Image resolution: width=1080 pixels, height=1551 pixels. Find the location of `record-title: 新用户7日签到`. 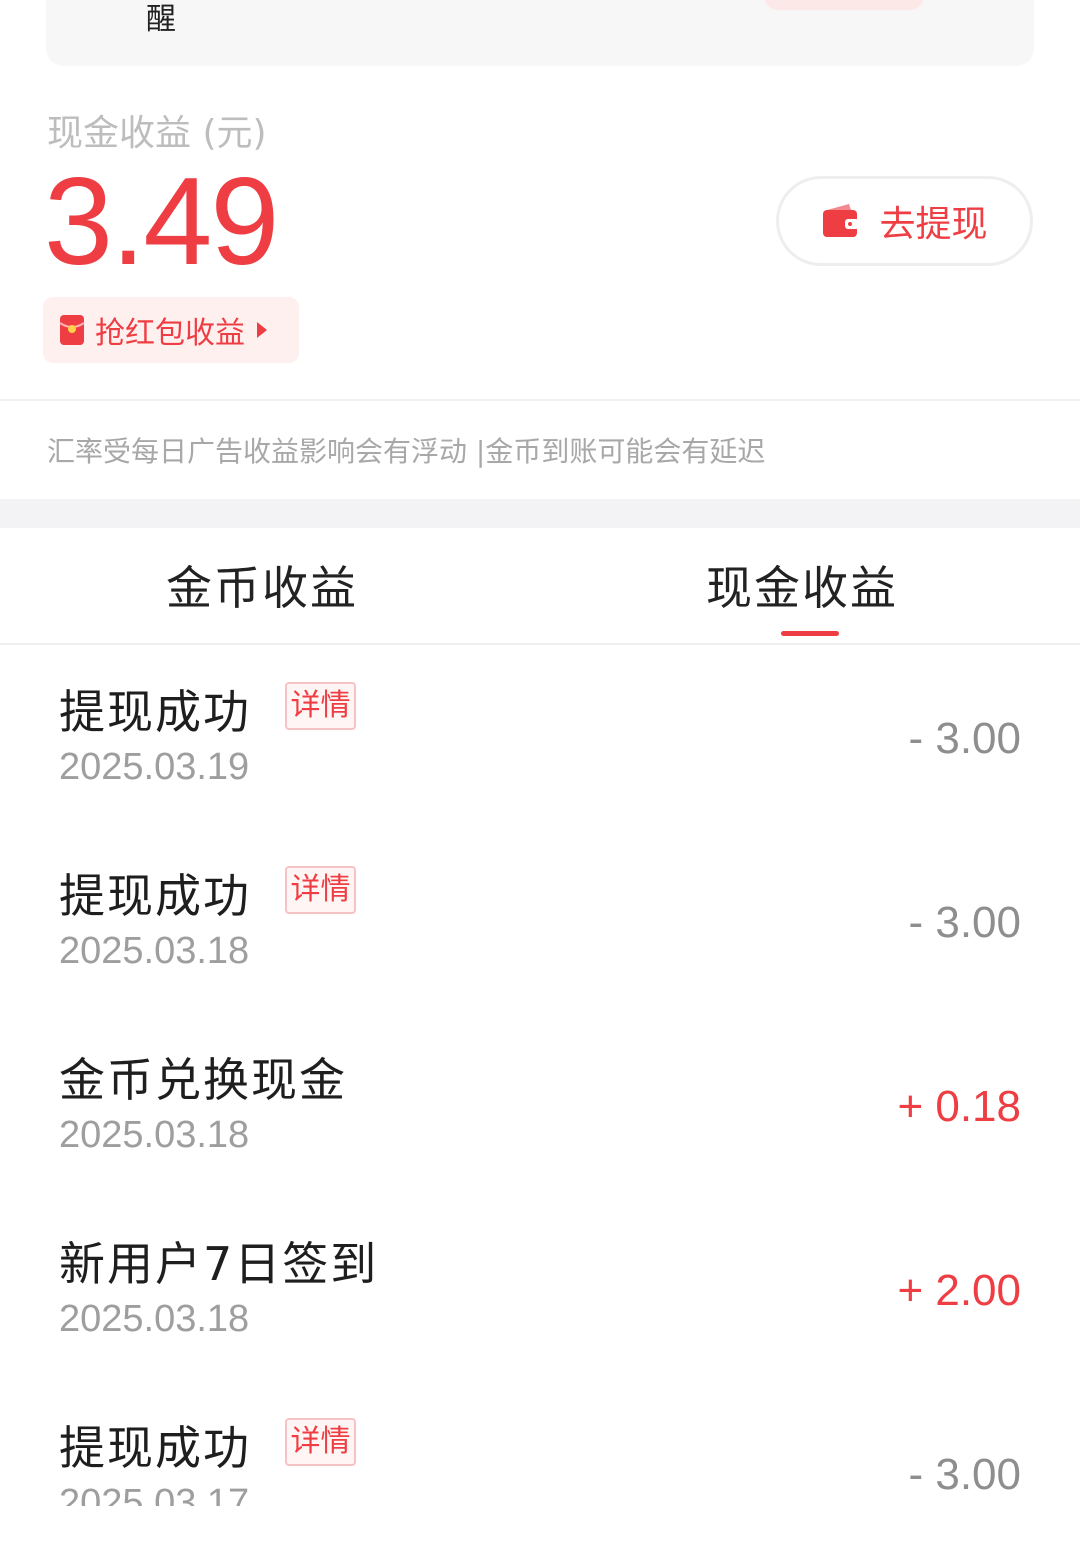

record-title: 新用户7日签到 is located at coordinates (219, 1264).